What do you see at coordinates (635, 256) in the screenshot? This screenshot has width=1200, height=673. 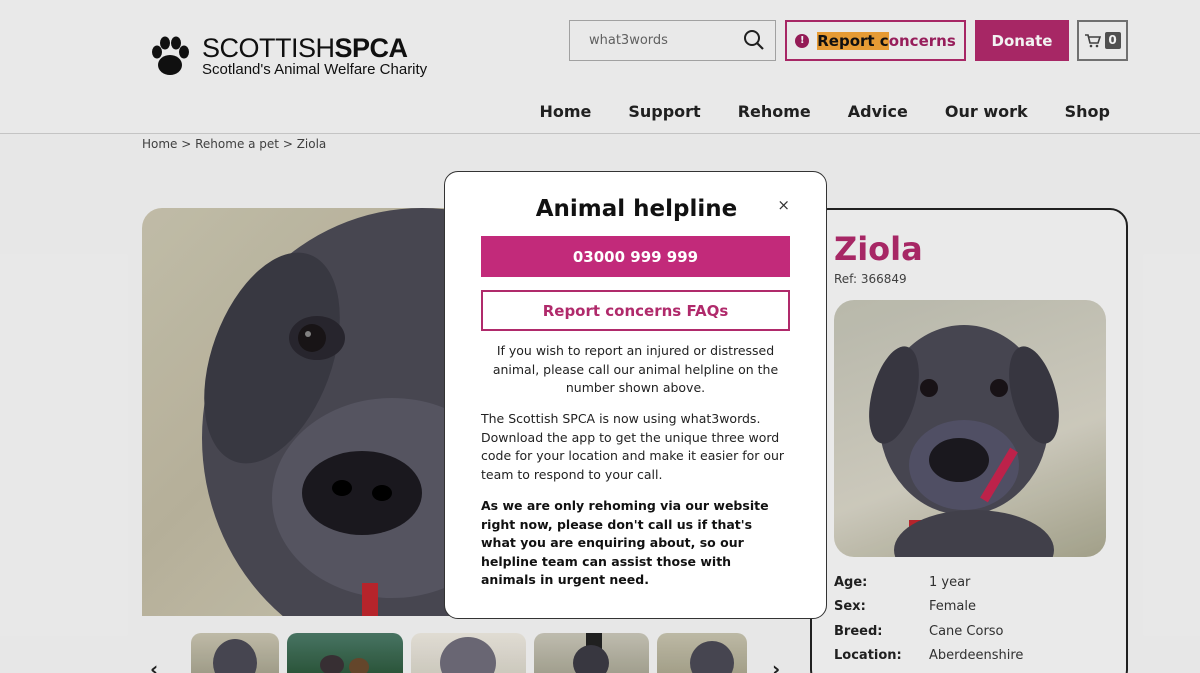 I see `helpline-phone-button: 03000 999 999` at bounding box center [635, 256].